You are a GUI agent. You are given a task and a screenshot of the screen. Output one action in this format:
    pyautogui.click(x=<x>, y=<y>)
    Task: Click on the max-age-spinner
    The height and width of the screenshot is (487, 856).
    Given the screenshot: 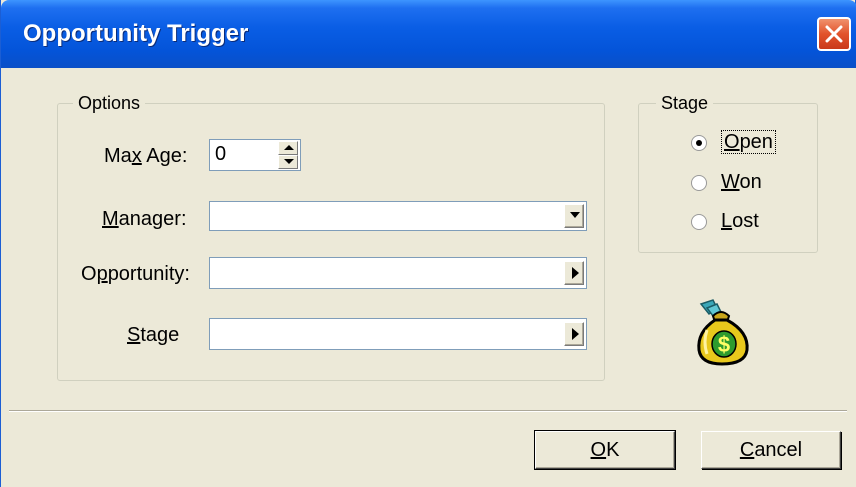 What is the action you would take?
    pyautogui.click(x=288, y=155)
    